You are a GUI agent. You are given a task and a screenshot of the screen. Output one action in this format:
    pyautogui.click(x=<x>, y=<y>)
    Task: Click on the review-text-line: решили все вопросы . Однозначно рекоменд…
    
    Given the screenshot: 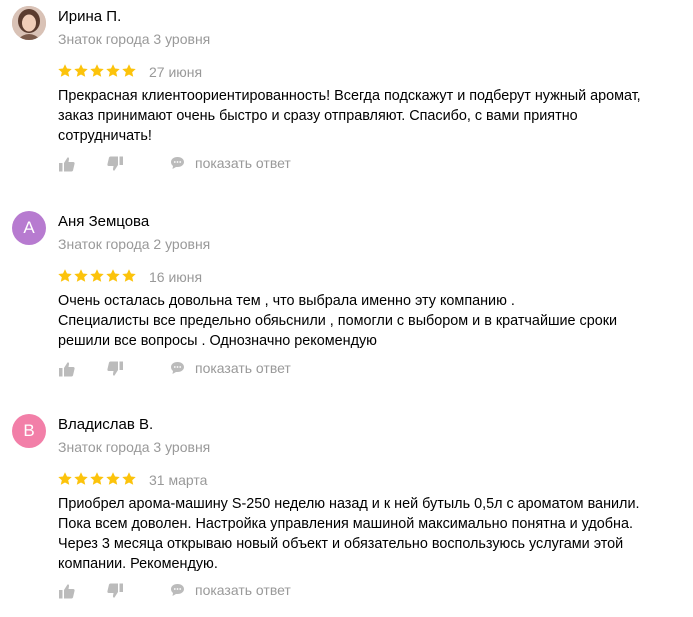 What is the action you would take?
    pyautogui.click(x=217, y=341)
    